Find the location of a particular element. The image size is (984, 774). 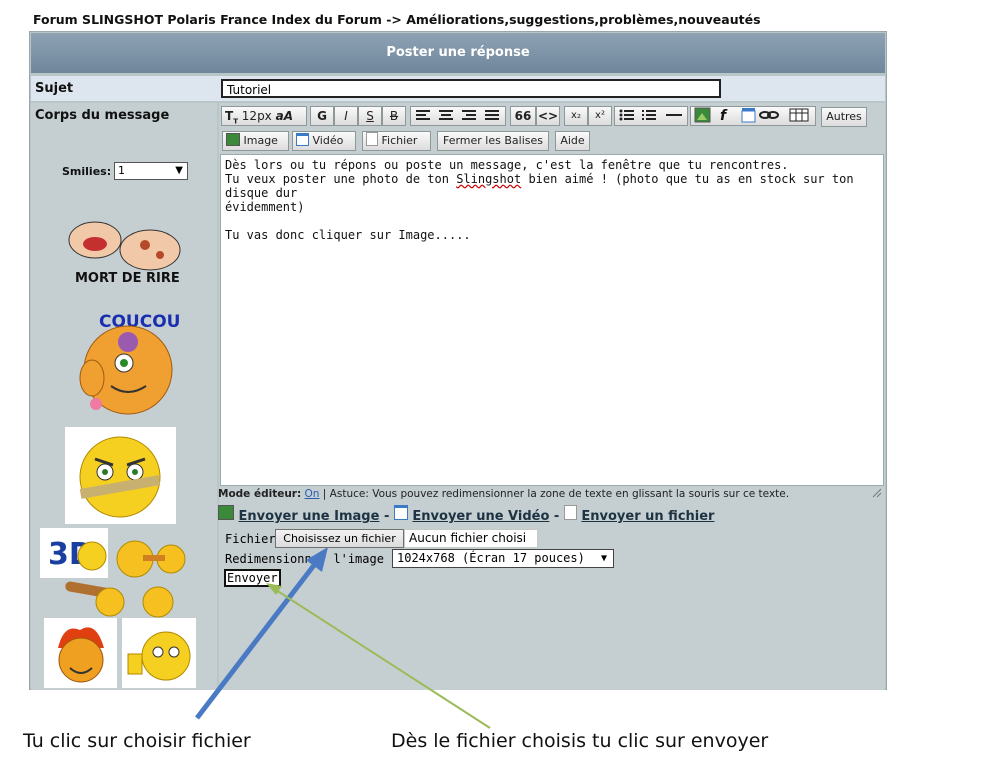

annotation-arrows is located at coordinates (343, 638).